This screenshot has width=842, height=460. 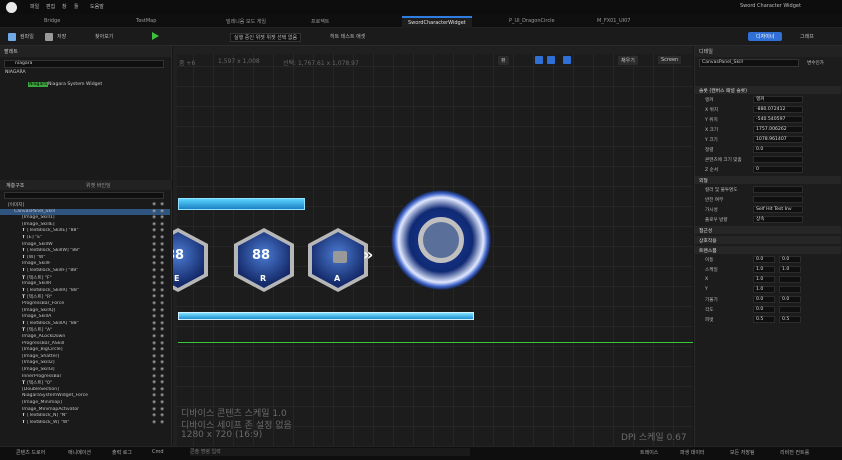 I want to click on tab-testmap: TestMap, so click(x=146, y=22).